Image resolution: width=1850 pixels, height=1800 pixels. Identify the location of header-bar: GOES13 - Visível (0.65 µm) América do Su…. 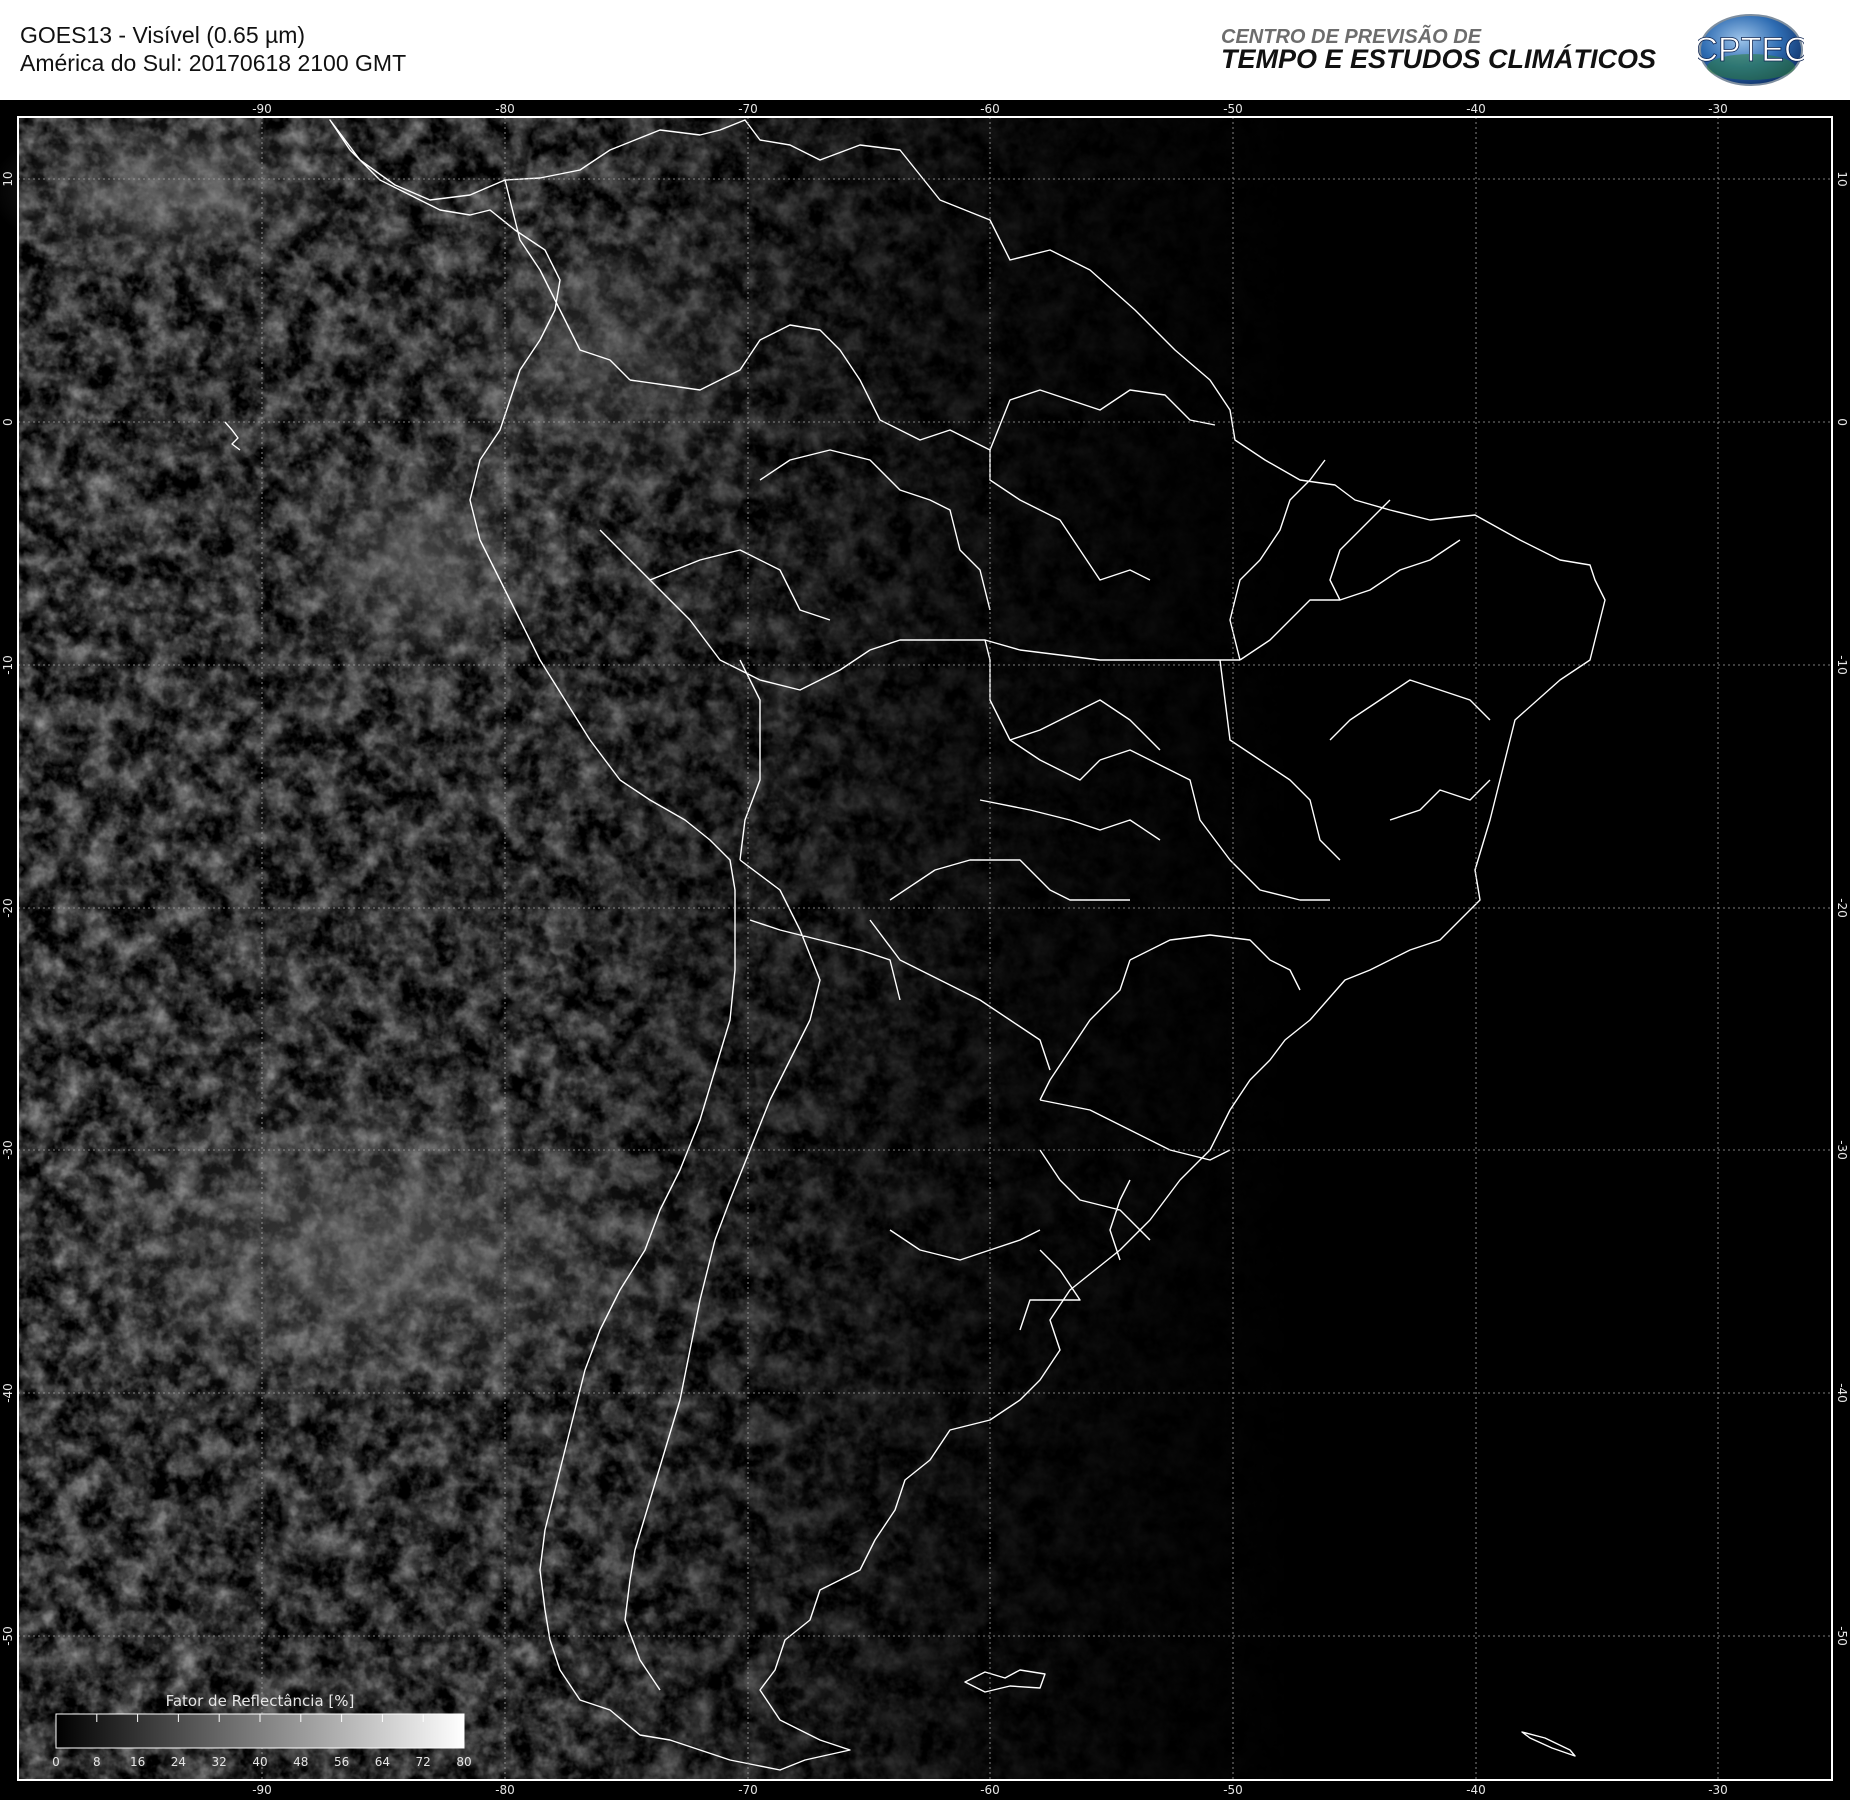
(925, 50).